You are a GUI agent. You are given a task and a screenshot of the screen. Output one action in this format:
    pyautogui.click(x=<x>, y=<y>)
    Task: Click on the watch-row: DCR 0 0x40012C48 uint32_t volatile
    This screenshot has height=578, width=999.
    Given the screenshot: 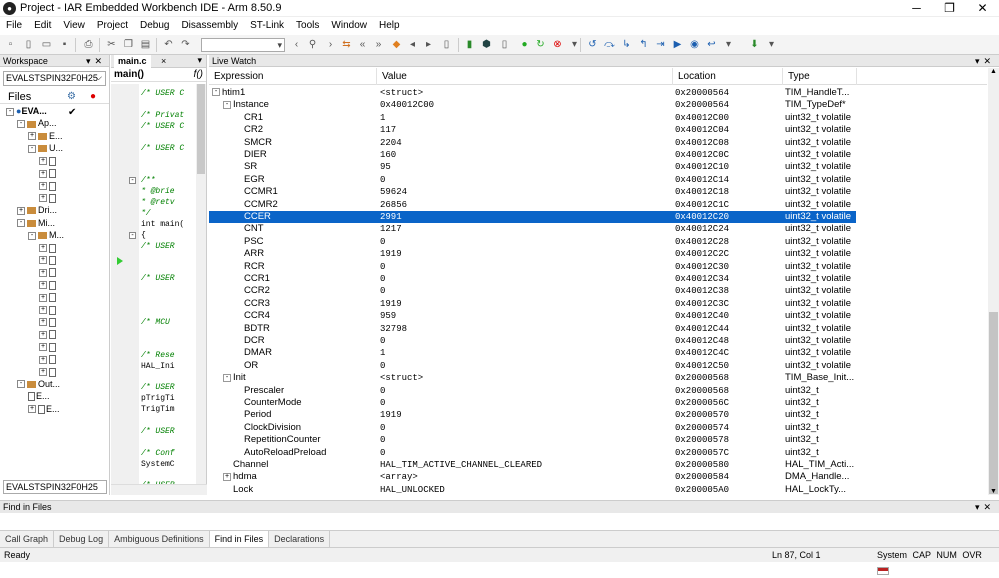 What is the action you would take?
    pyautogui.click(x=532, y=341)
    